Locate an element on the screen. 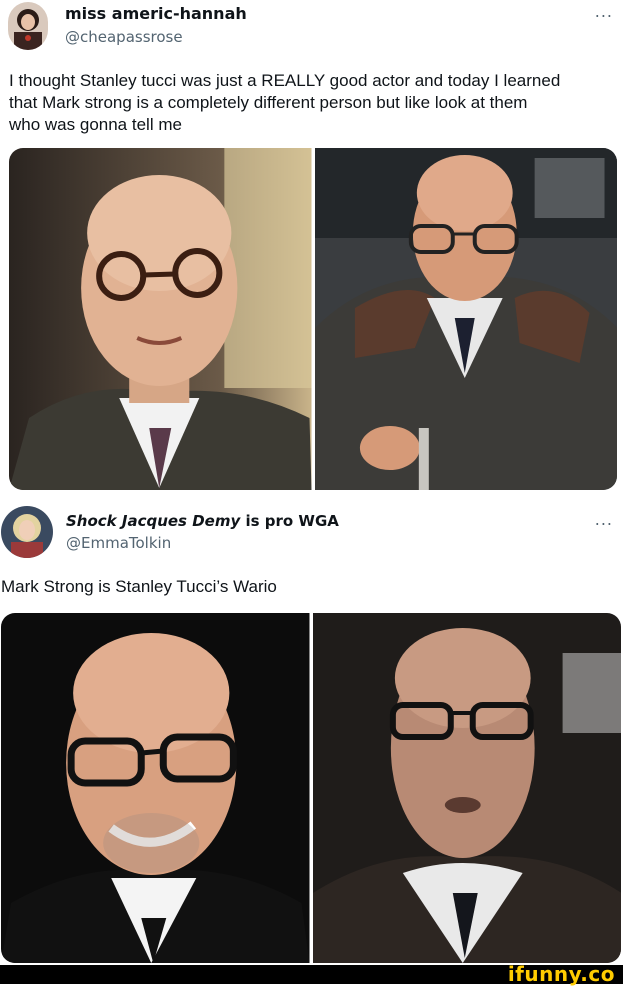  display-name: miss americ-hannah is located at coordinates (156, 13).